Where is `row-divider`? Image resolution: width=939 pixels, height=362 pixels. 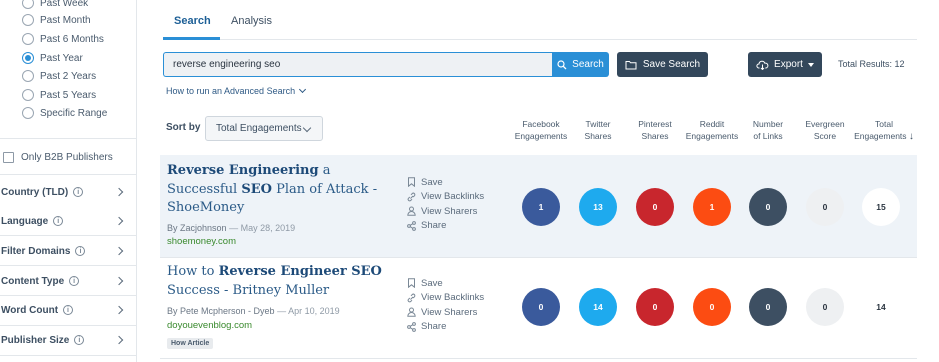 row-divider is located at coordinates (538, 257).